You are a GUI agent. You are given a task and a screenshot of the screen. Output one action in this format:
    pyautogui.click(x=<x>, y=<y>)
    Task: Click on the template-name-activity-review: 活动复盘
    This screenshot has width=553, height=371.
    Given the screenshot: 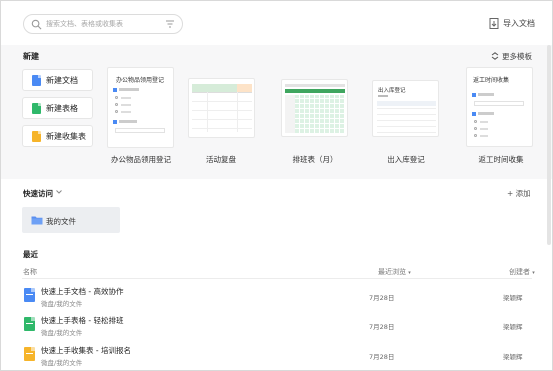 What is the action you would take?
    pyautogui.click(x=221, y=159)
    